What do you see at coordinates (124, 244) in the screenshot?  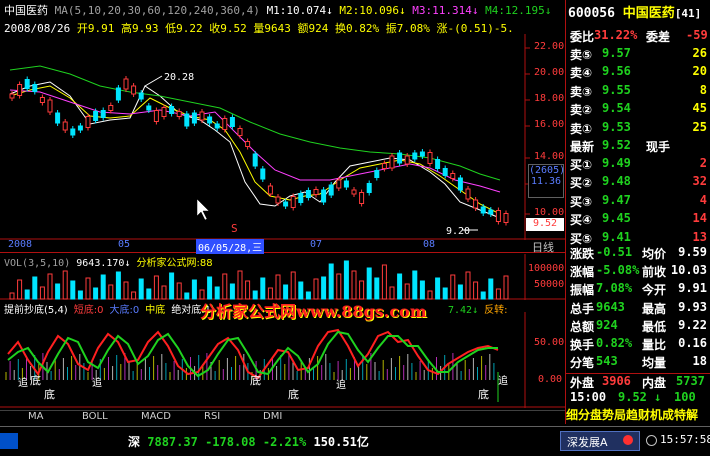 I see `date-label: 05` at bounding box center [124, 244].